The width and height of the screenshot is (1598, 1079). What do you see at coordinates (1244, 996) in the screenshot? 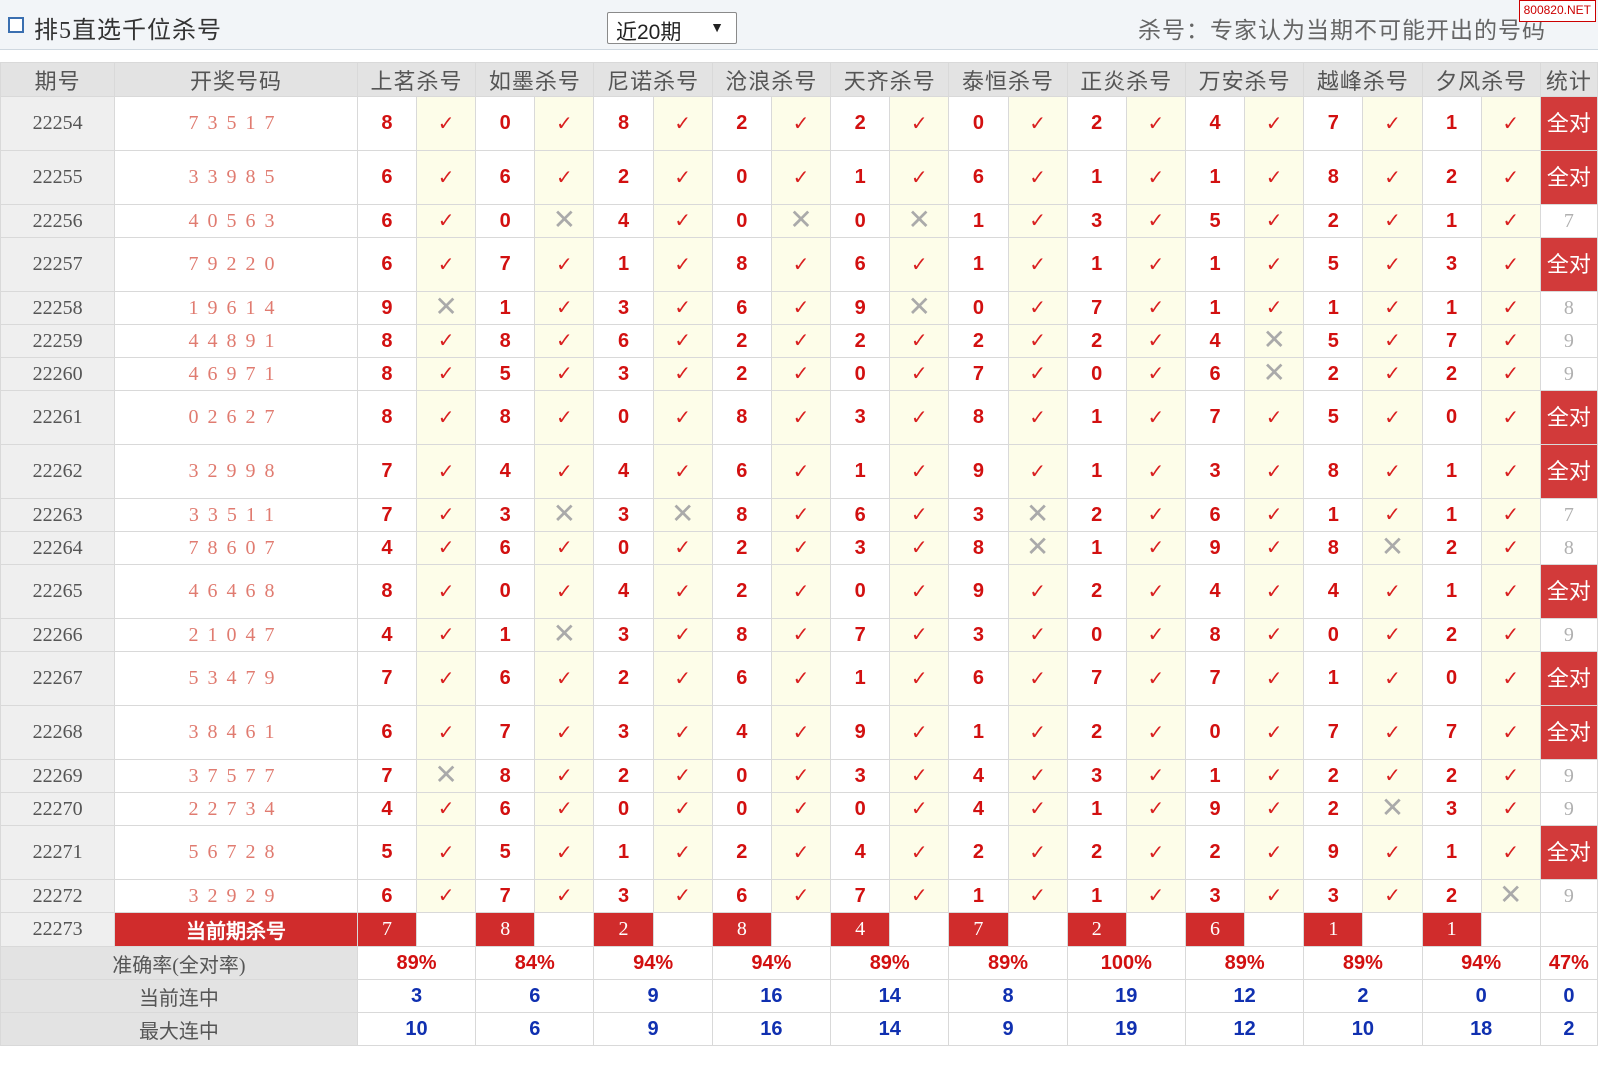
I see `current-streak-row-value: 12` at bounding box center [1244, 996].